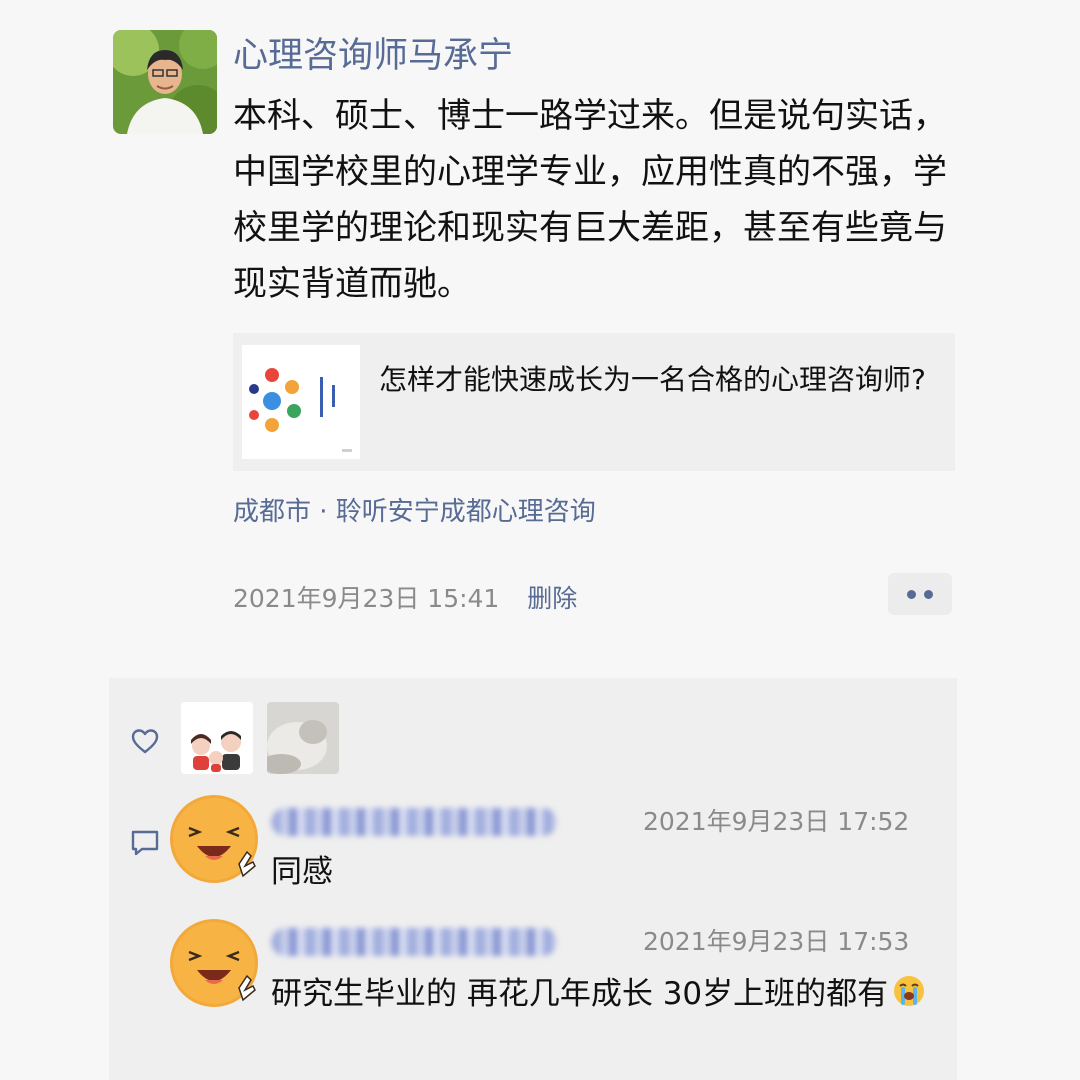 The image size is (1080, 1080). I want to click on delete-button: 删除, so click(552, 598).